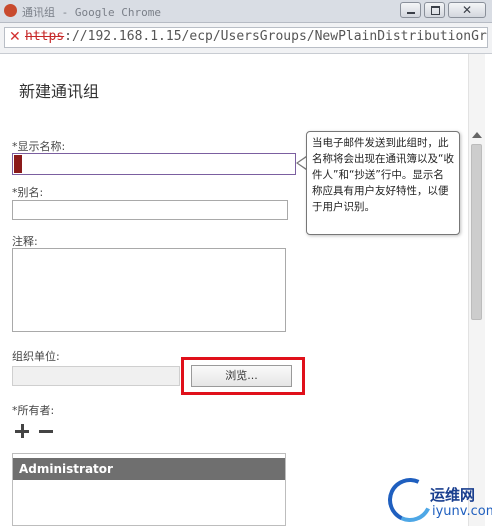  Describe the element at coordinates (36, 356) in the screenshot. I see `org-unit-label: 组织单位:` at that location.